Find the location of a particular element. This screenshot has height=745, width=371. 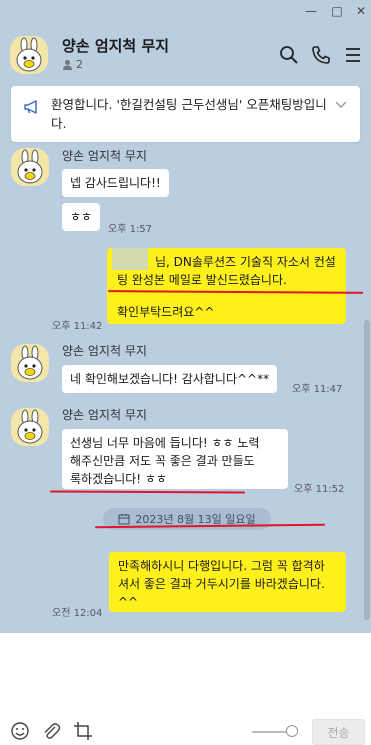

send-button: 전송 is located at coordinates (338, 732).